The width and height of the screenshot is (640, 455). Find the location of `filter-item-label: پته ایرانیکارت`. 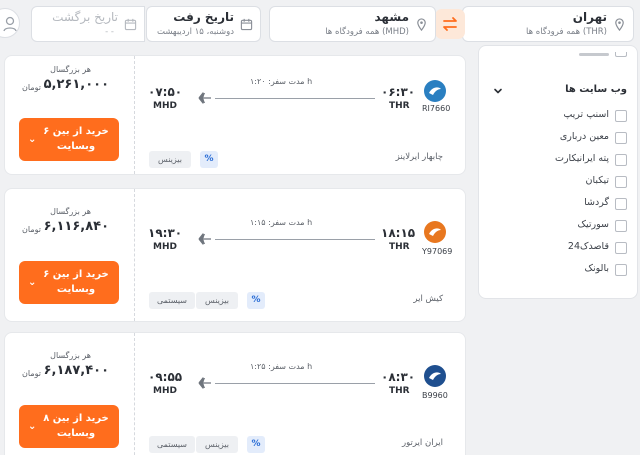

filter-item-label: پته ایرانیکارت is located at coordinates (582, 158).